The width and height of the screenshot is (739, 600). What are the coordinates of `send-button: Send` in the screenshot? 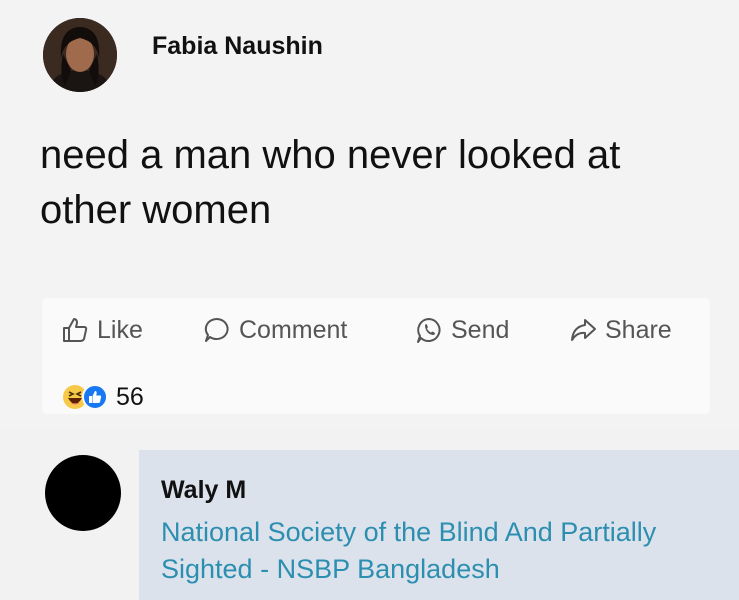 It's located at (461, 330).